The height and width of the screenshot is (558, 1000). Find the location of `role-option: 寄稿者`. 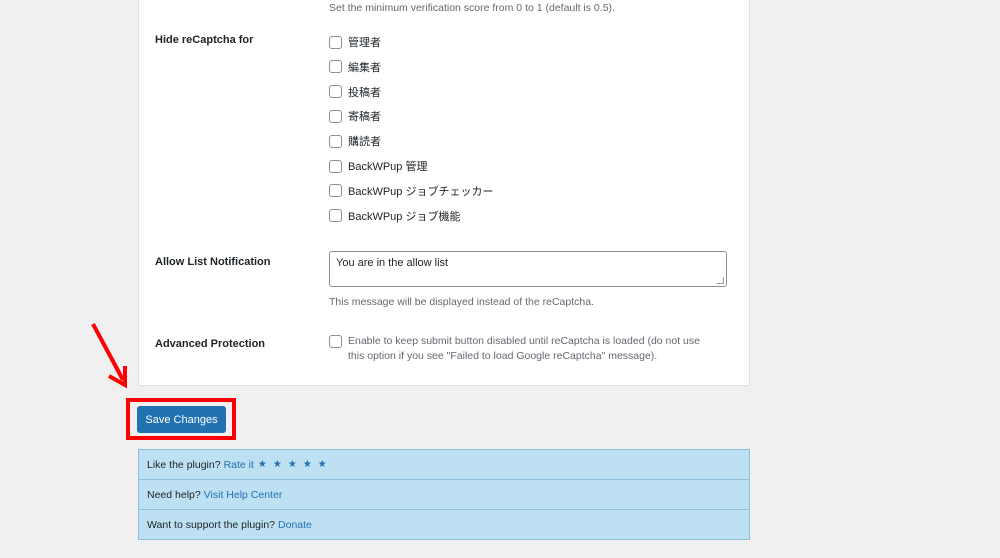

role-option: 寄稿者 is located at coordinates (355, 116).